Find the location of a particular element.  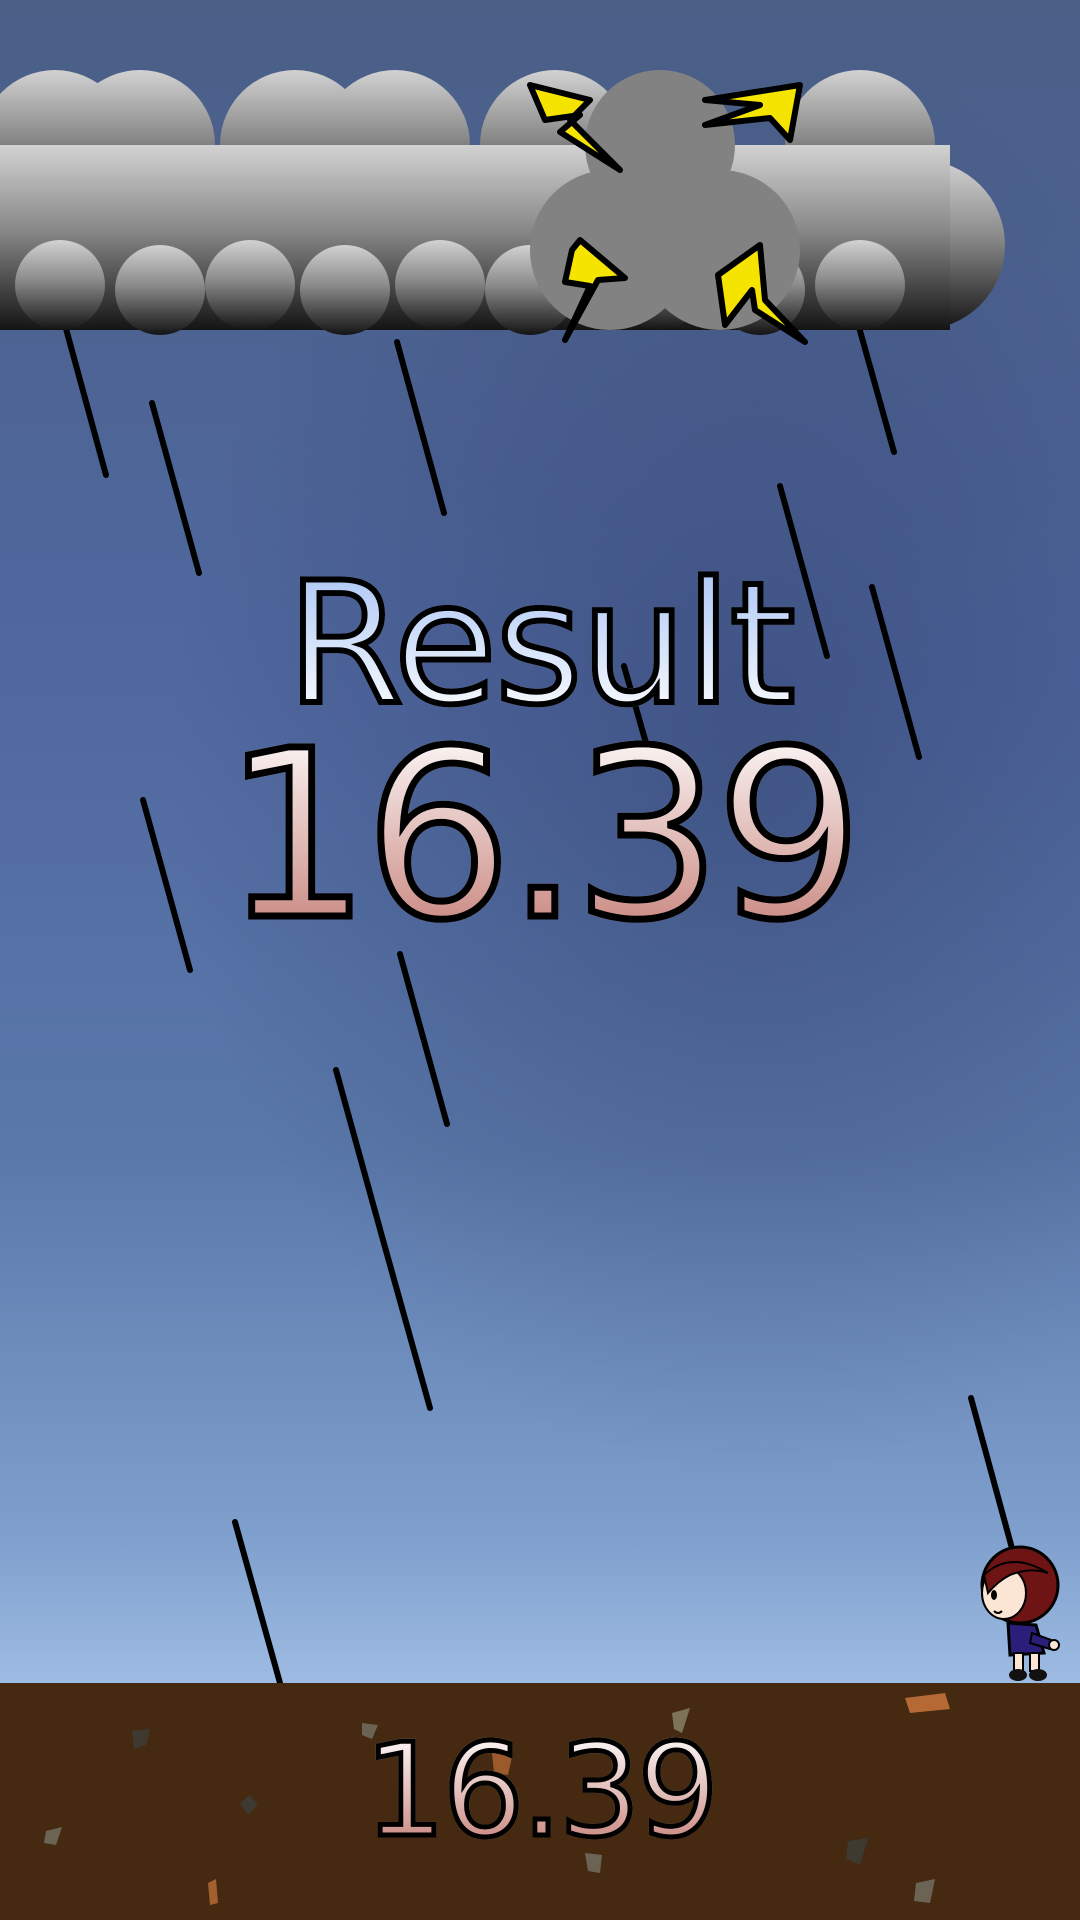

result-score: 16.39 is located at coordinates (540, 836).